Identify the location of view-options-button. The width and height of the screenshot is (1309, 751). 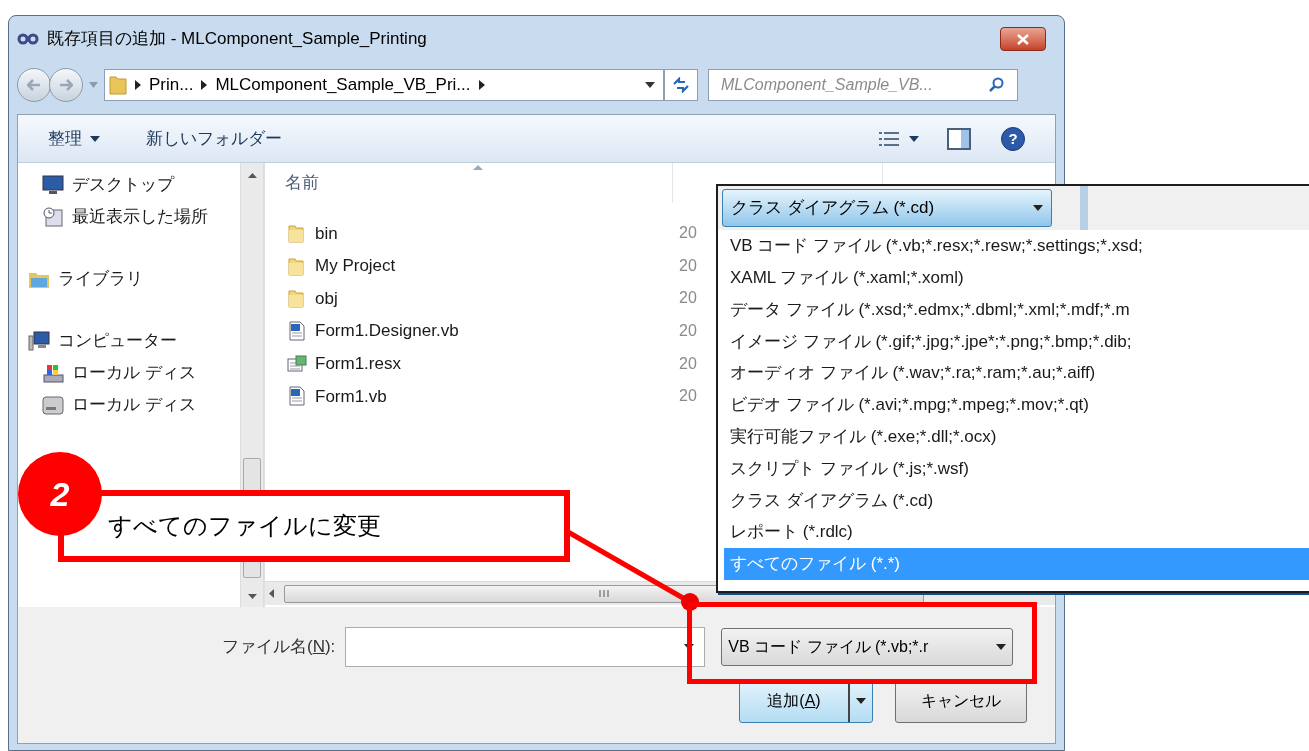
(899, 138).